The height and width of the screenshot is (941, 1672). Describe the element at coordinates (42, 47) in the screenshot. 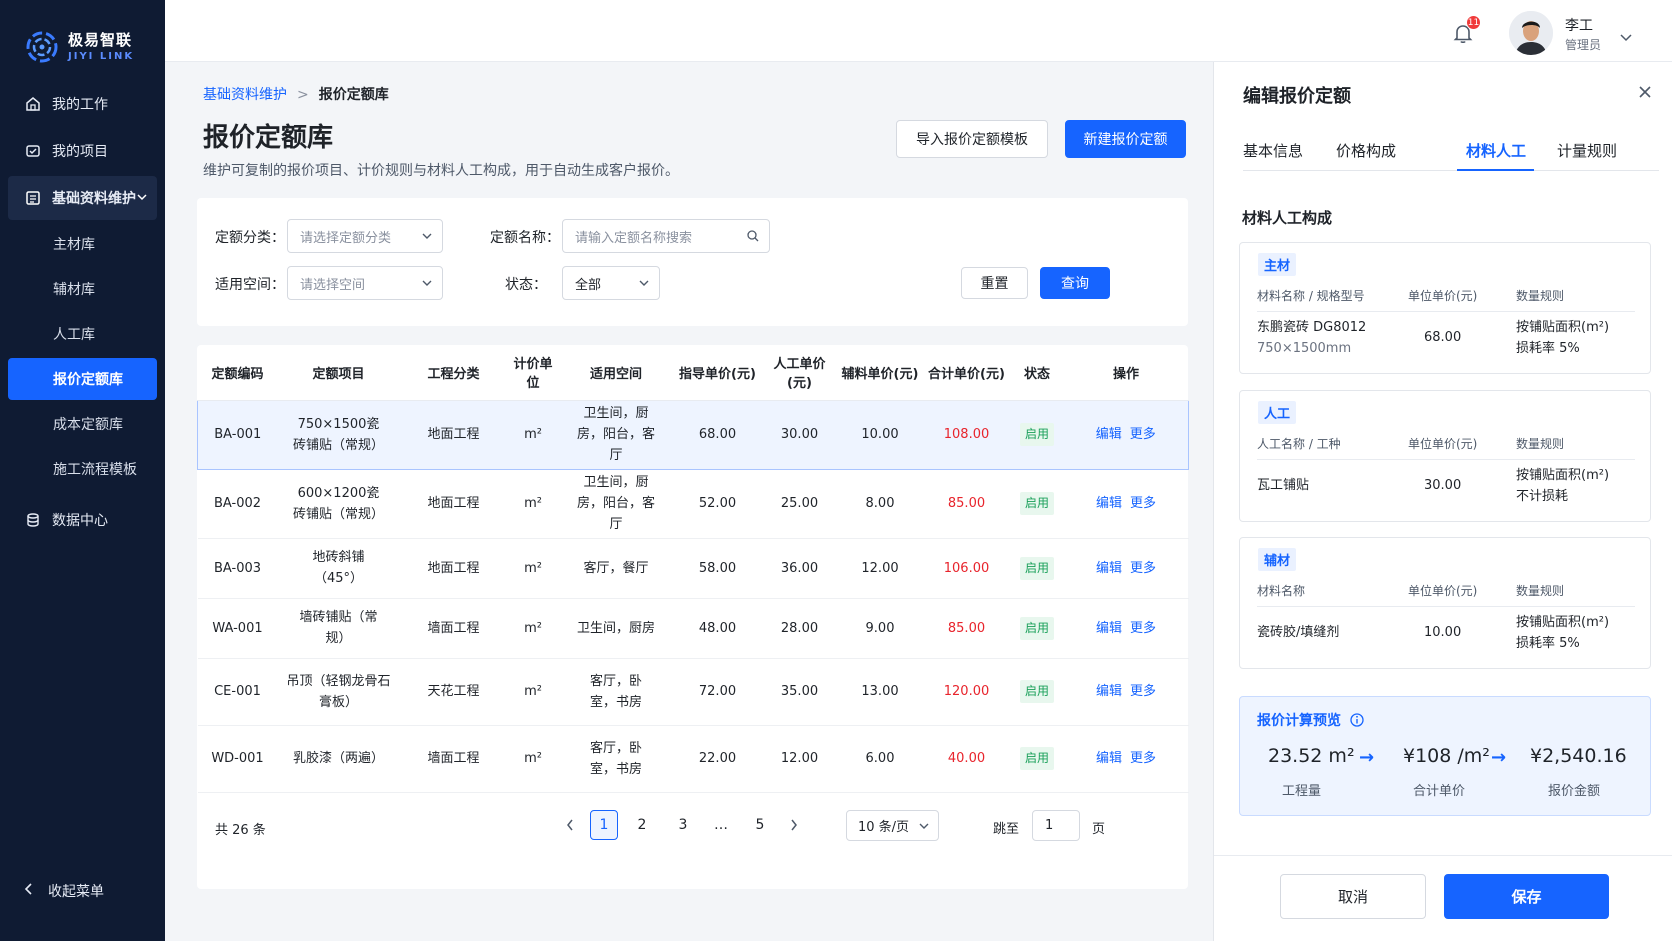

I see `logo-icon` at that location.